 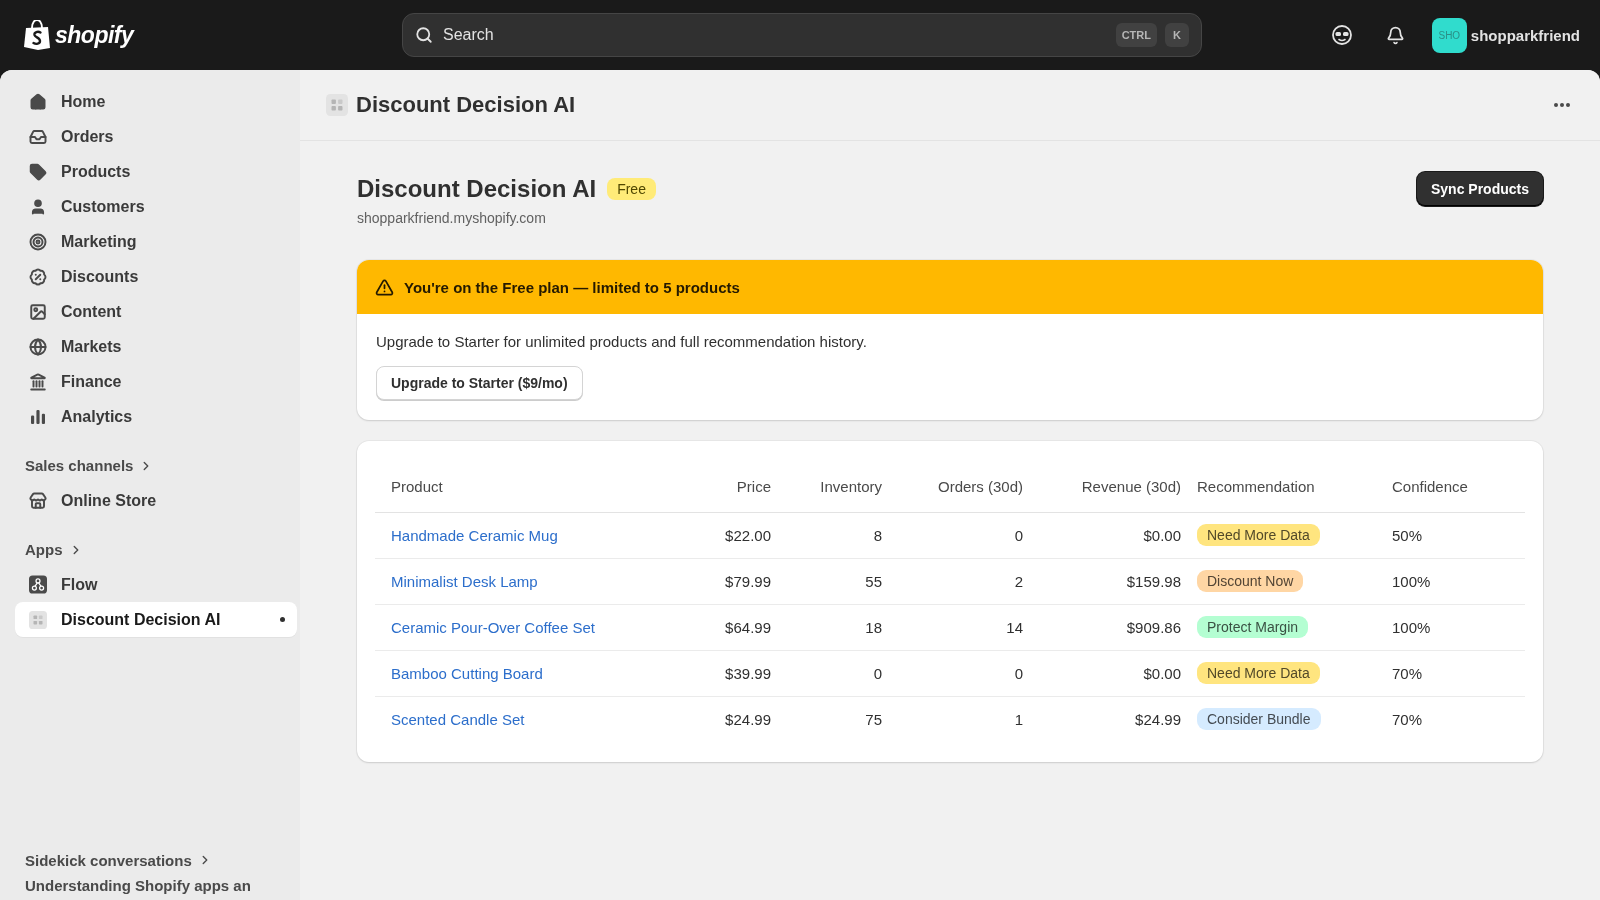 I want to click on sidebar-item: Markets, so click(x=156, y=346).